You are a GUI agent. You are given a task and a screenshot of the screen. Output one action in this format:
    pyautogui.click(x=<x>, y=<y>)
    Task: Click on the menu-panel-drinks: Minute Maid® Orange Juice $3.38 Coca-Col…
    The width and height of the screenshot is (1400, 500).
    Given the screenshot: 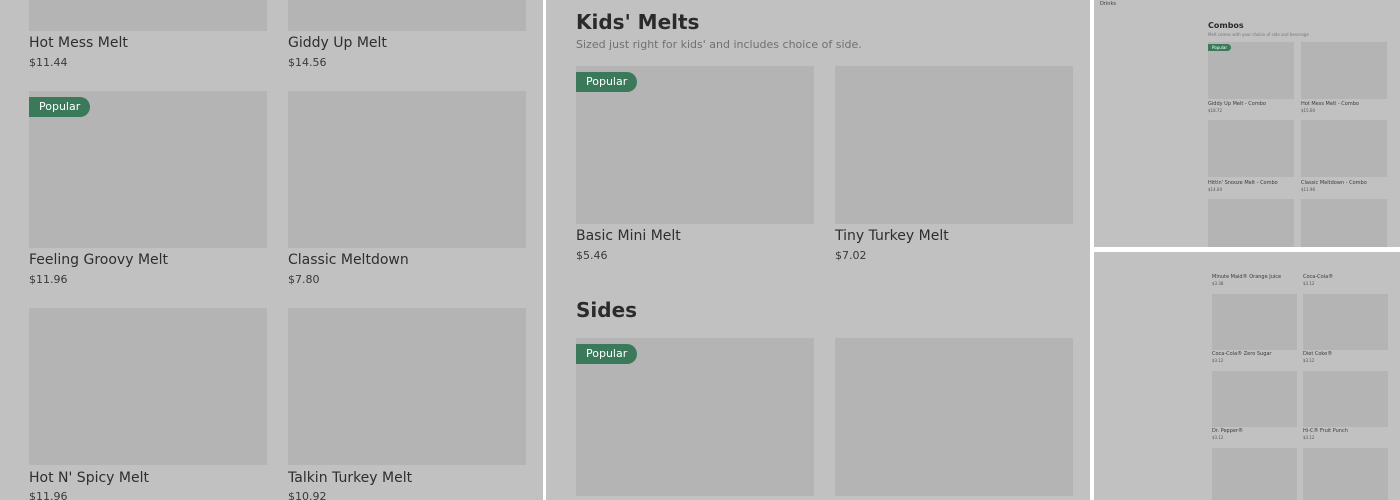 What is the action you would take?
    pyautogui.click(x=1247, y=376)
    